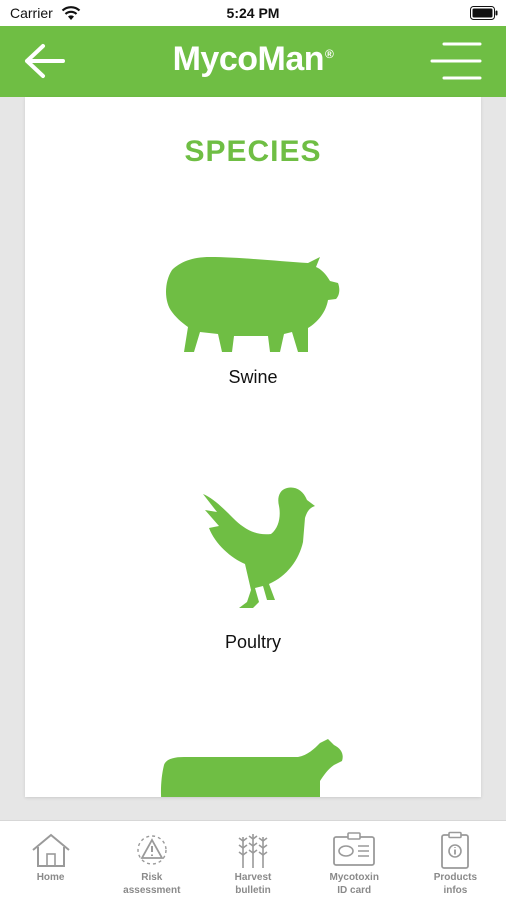 The width and height of the screenshot is (506, 900). What do you see at coordinates (455, 850) in the screenshot?
I see `clipboard-info-icon` at bounding box center [455, 850].